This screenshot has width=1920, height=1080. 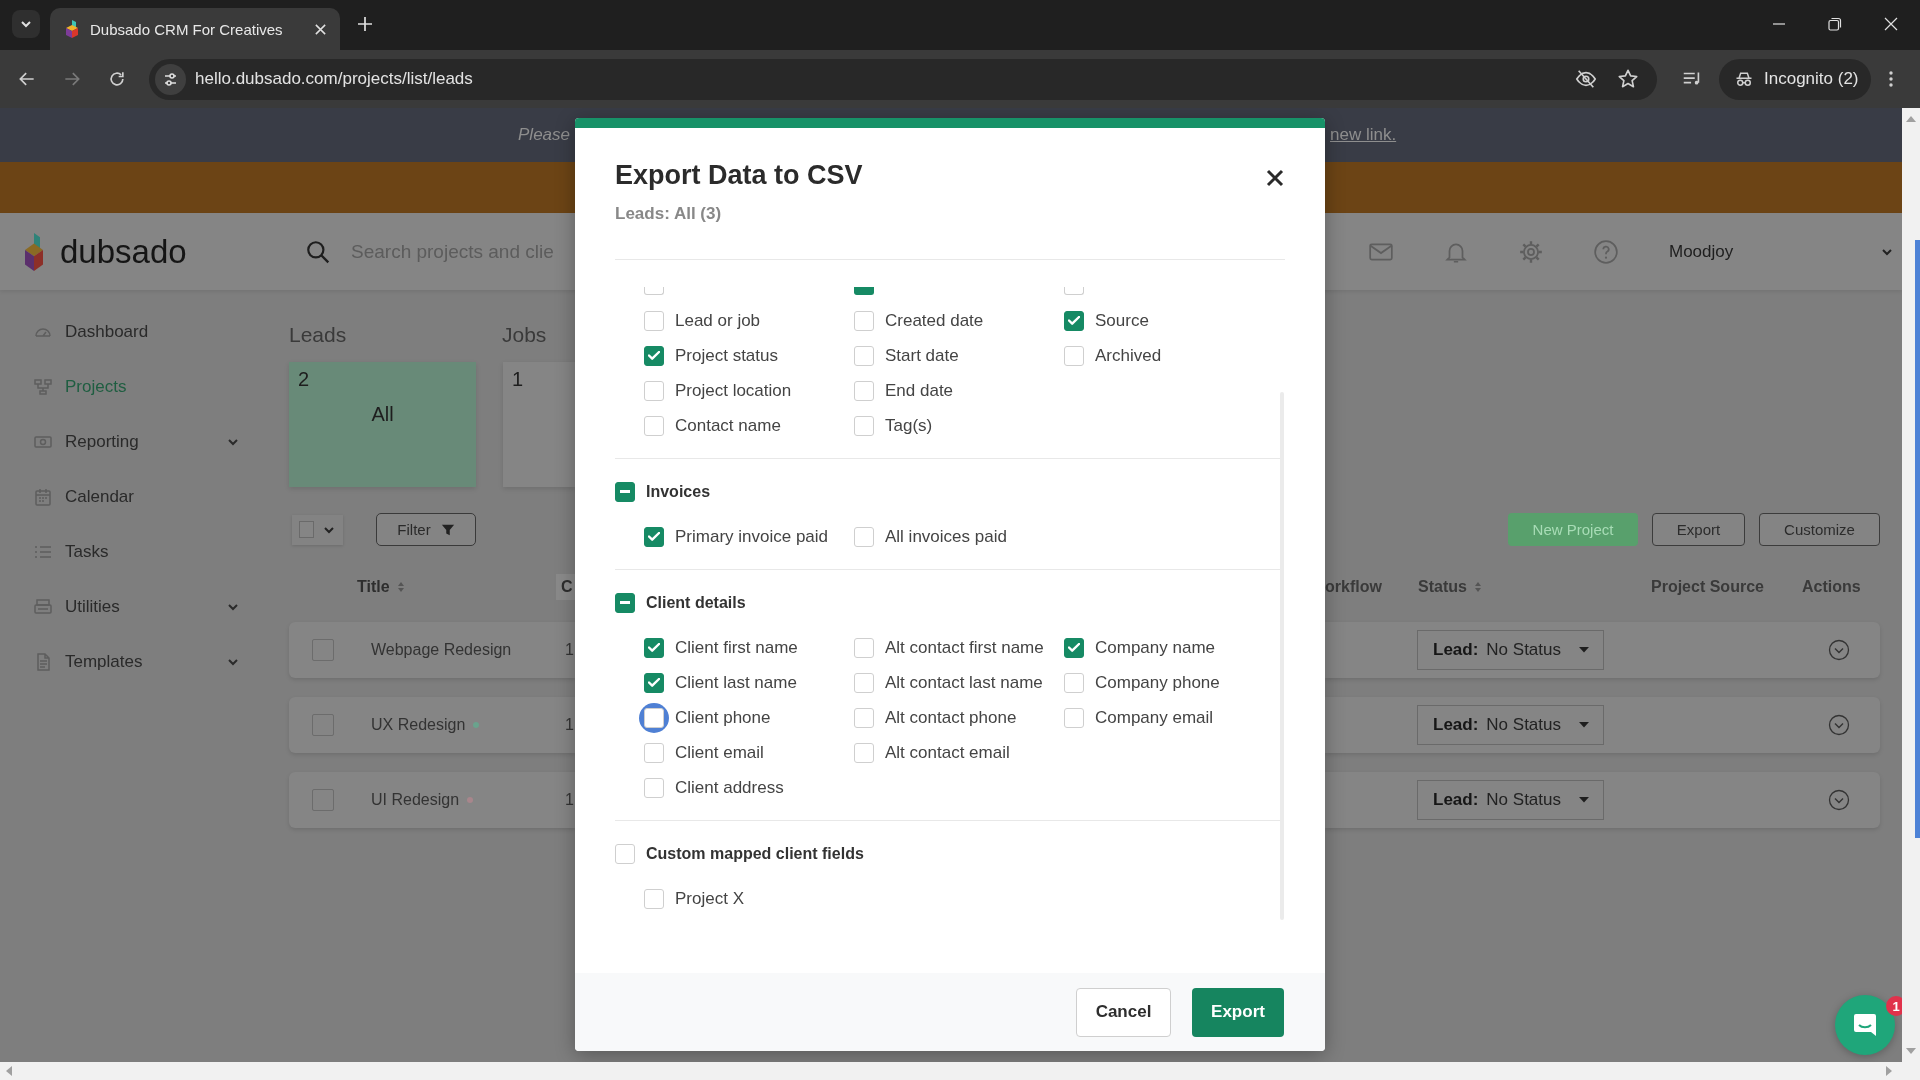 I want to click on option-label: Alt contact email, so click(x=947, y=752).